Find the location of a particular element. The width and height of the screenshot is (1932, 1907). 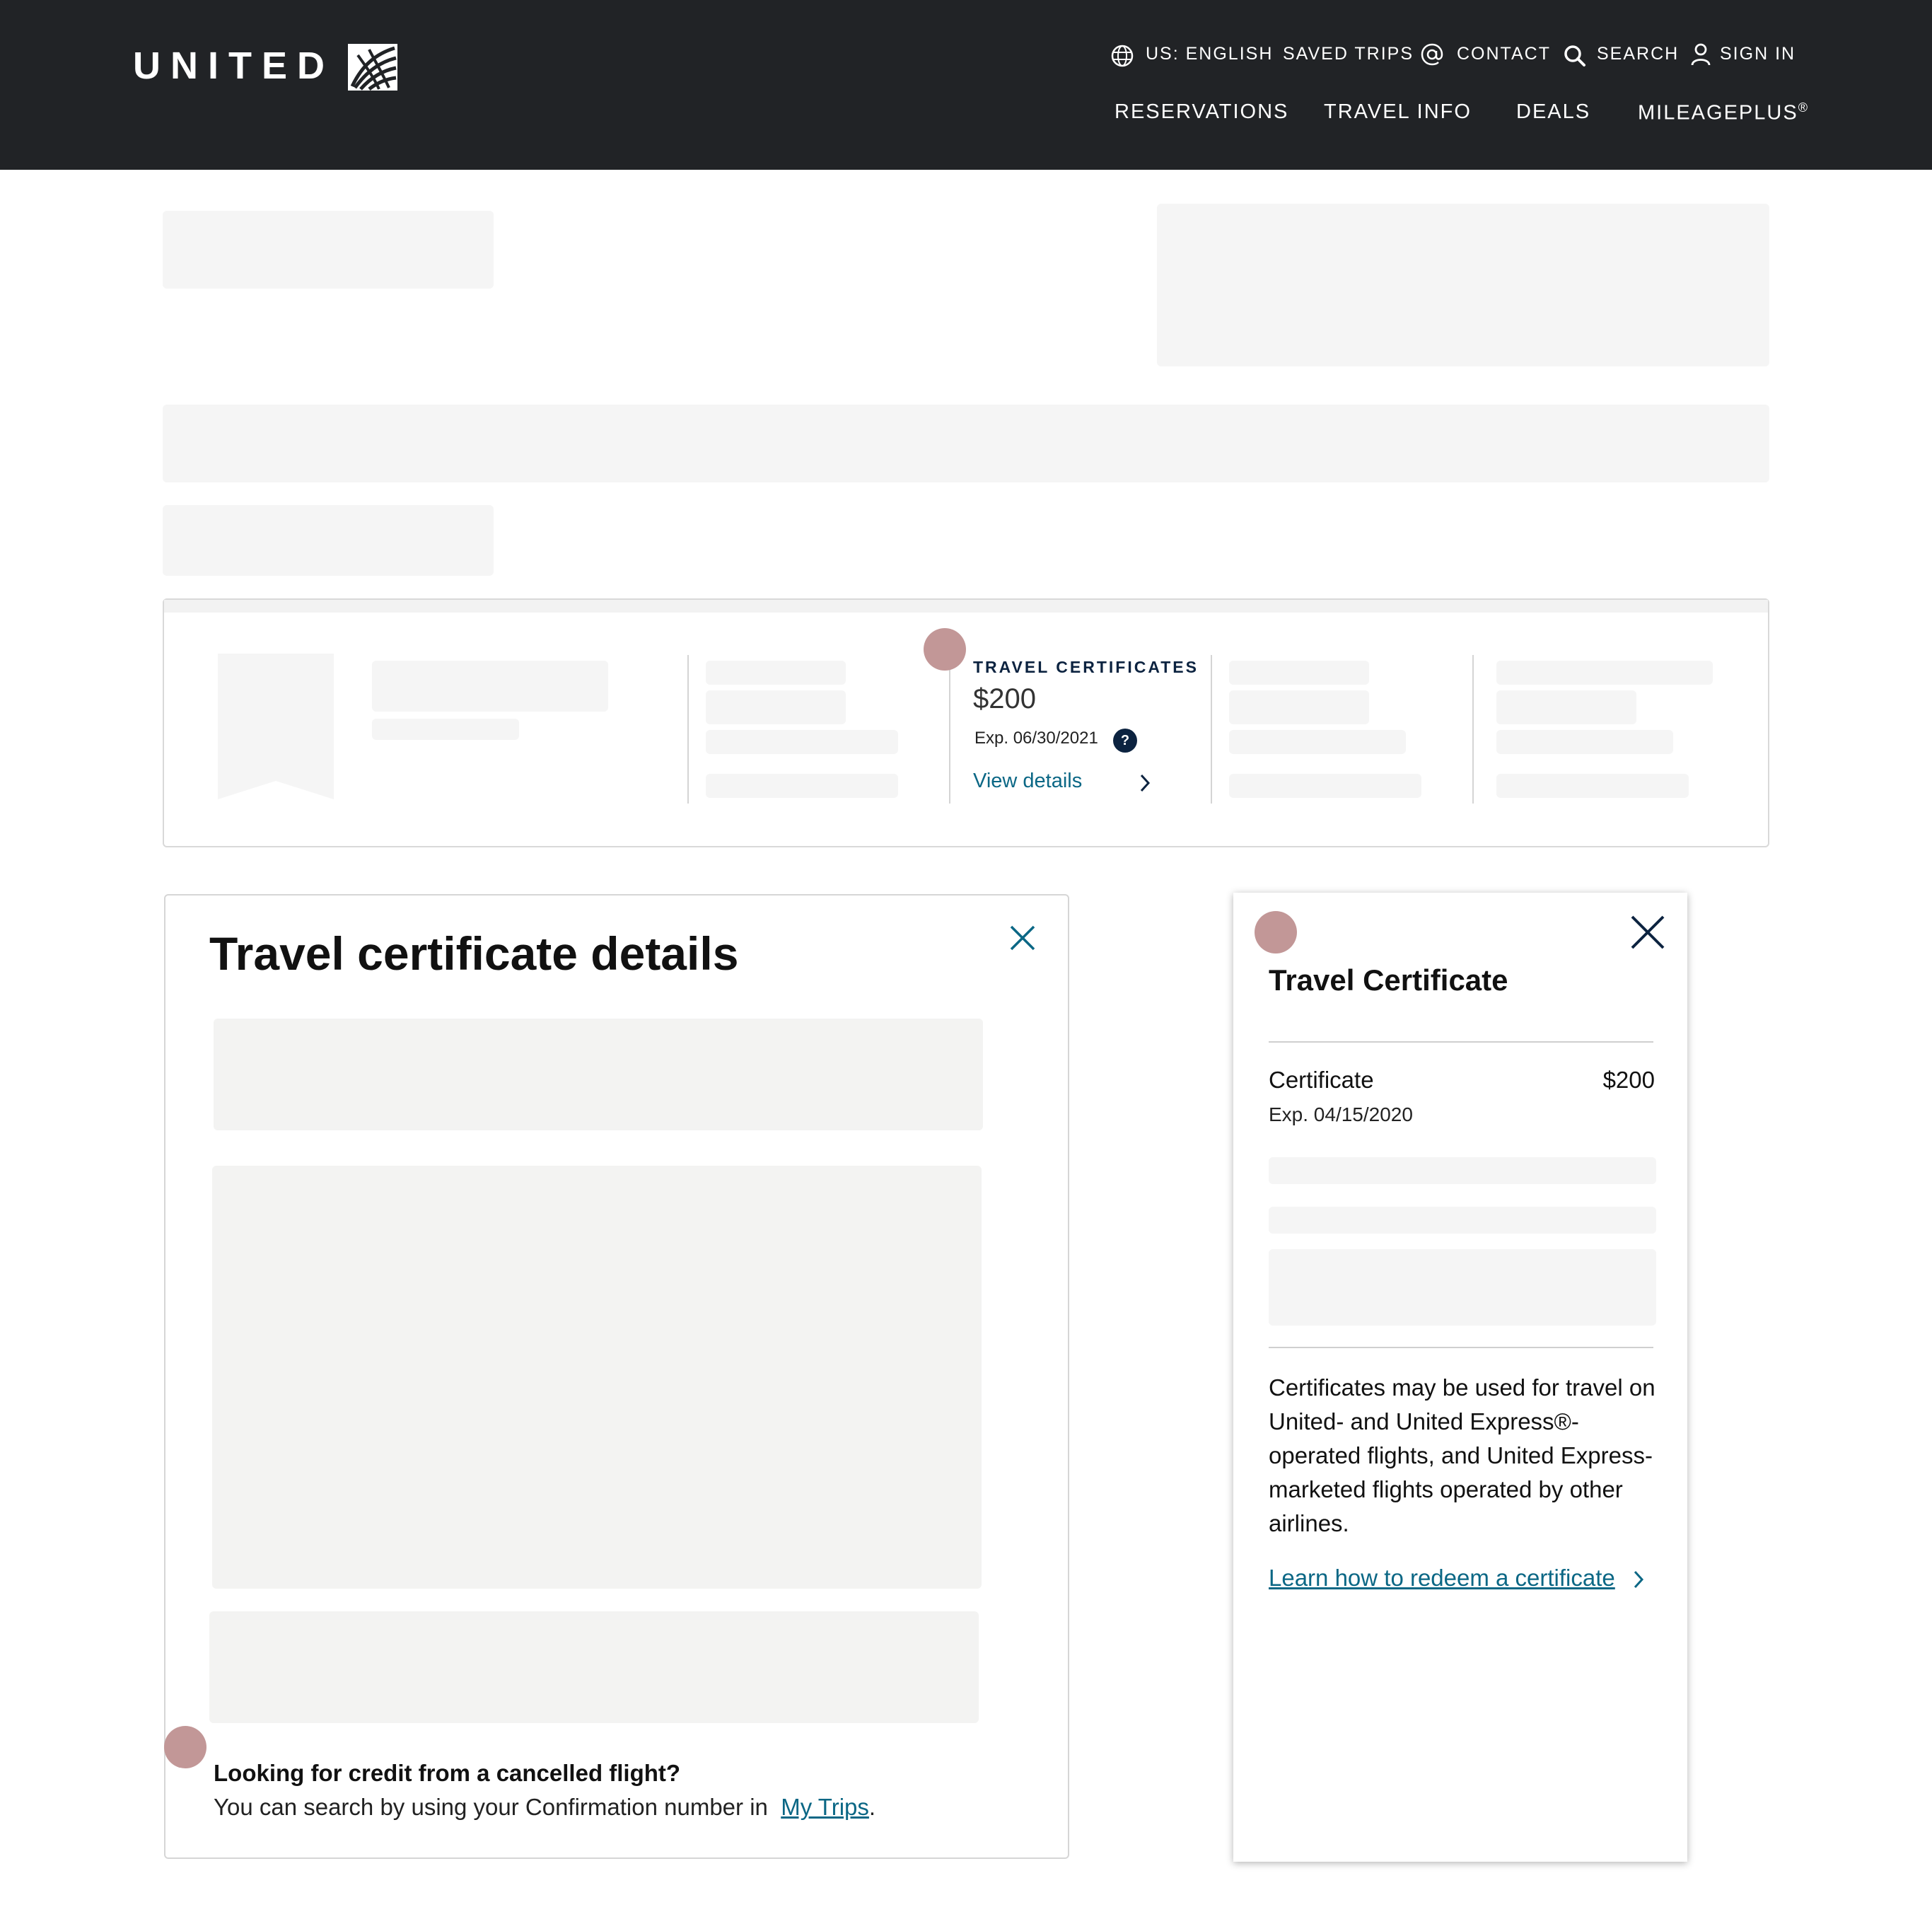

nav-travel-info: TRAVEL INFO is located at coordinates (1398, 112).